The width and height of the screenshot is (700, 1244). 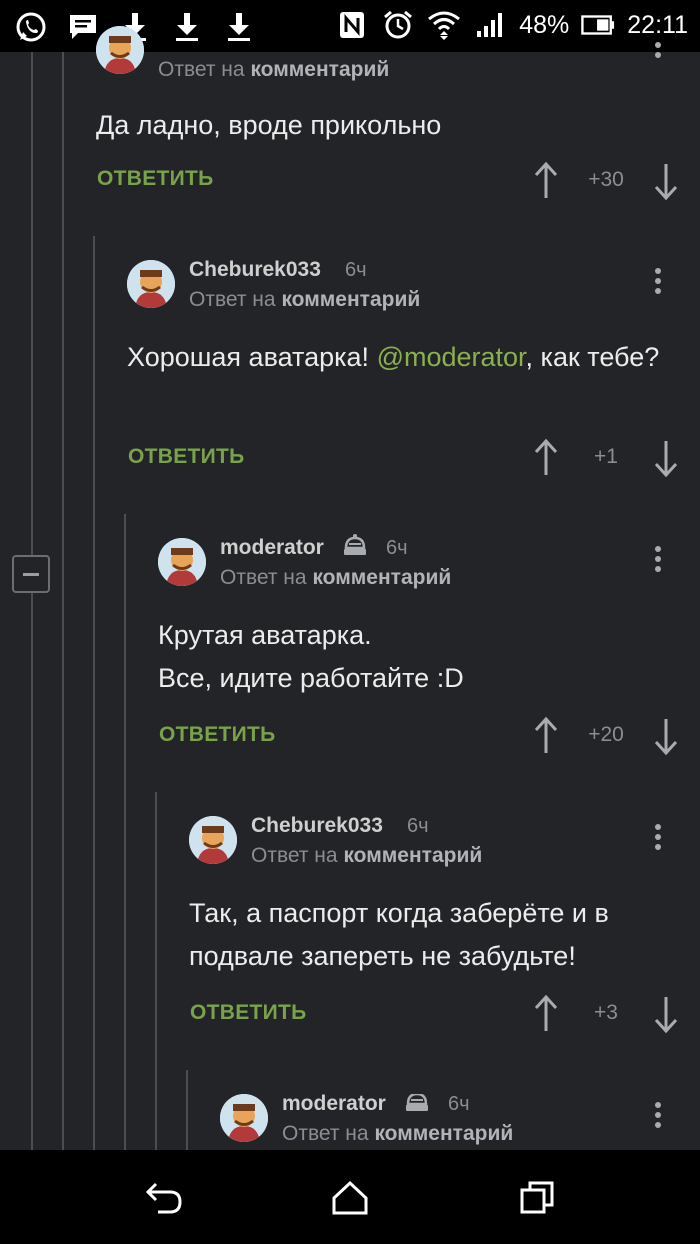 What do you see at coordinates (269, 125) in the screenshot?
I see `comment-text: Да ладно, вроде прикольно` at bounding box center [269, 125].